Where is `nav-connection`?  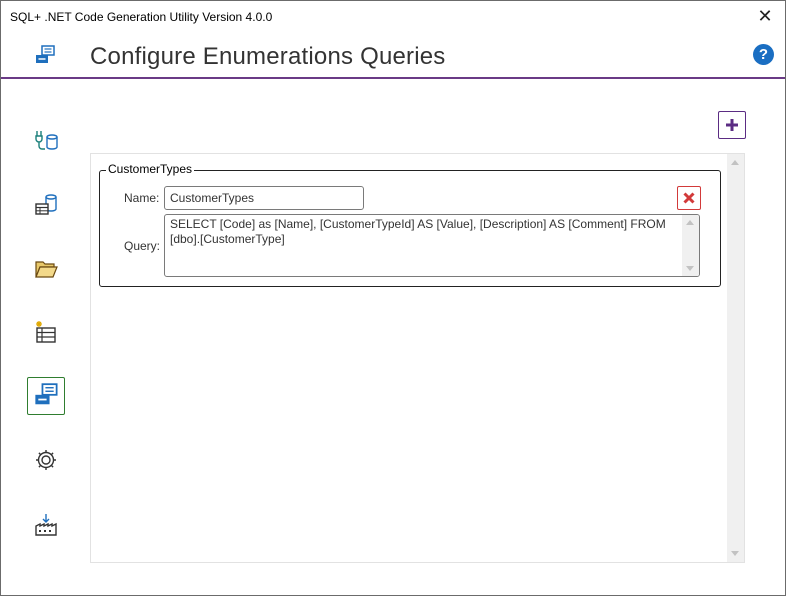 nav-connection is located at coordinates (46, 140).